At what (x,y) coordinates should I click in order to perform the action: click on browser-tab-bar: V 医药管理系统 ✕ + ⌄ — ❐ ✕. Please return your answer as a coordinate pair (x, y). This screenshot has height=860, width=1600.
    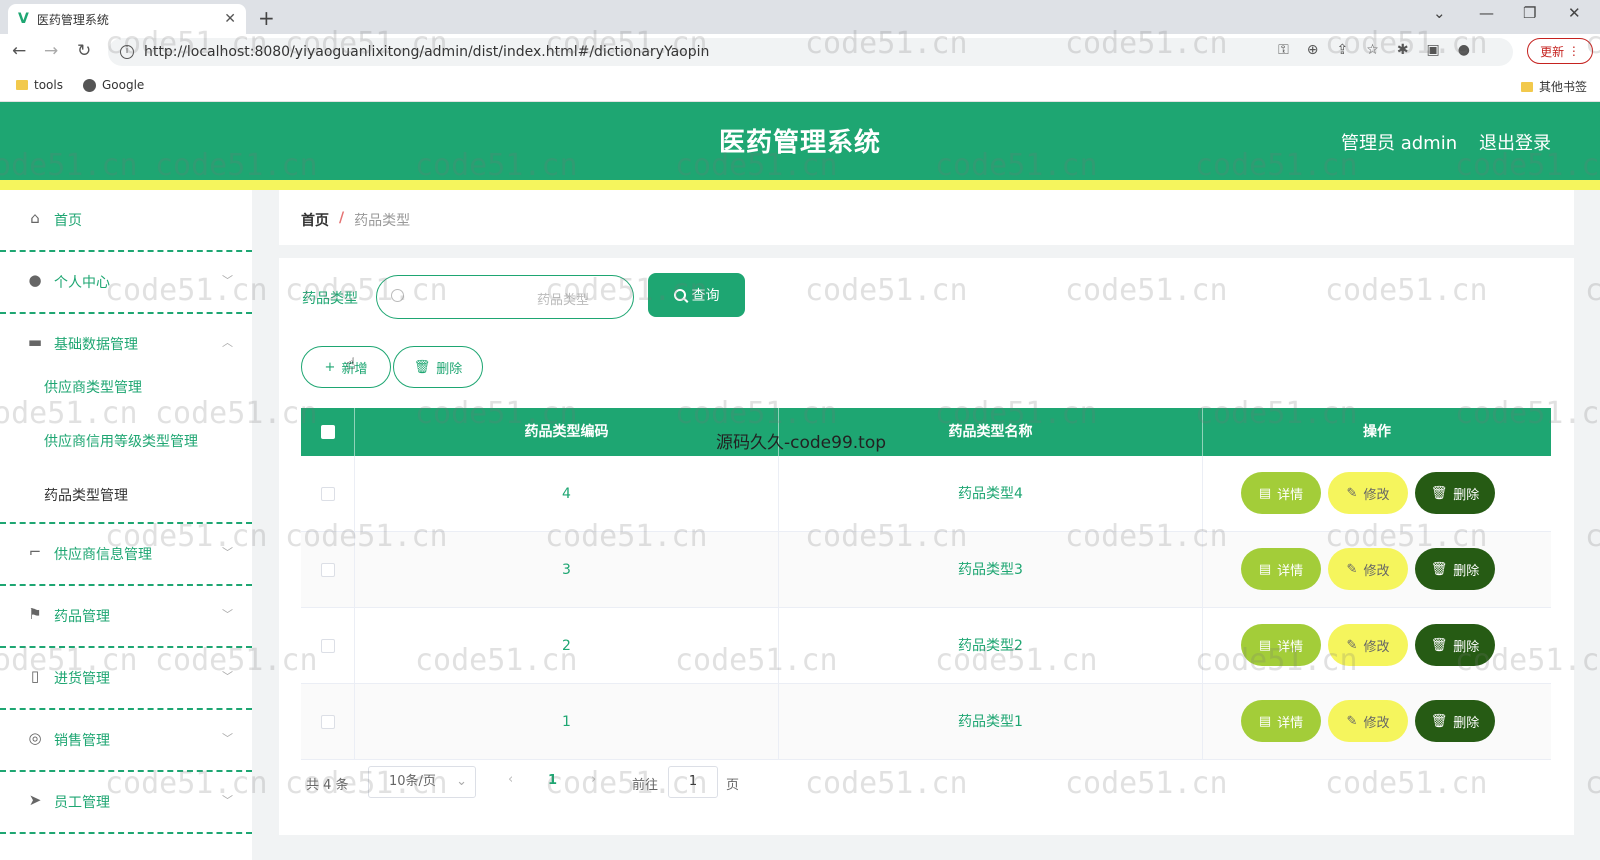
    Looking at the image, I should click on (800, 17).